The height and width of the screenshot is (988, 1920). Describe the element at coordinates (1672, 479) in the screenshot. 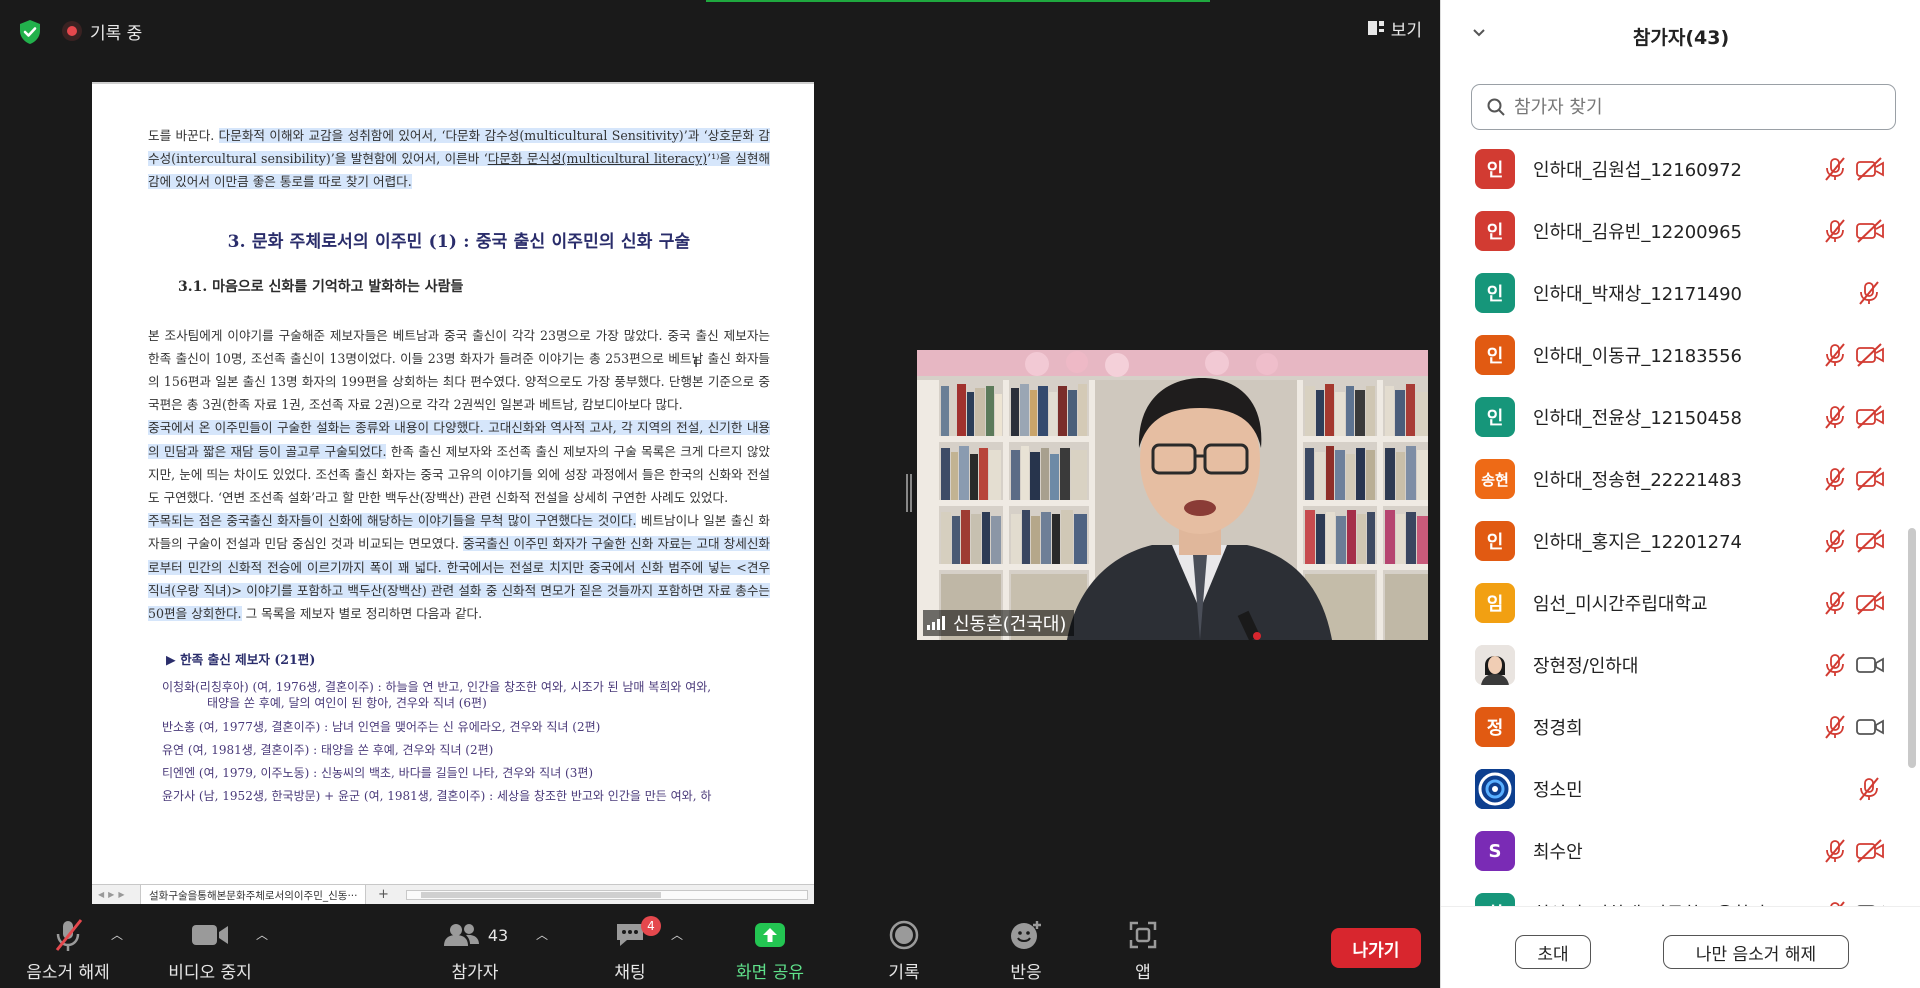

I see `participant-row: 송현 인하대_정송현_22221483` at that location.